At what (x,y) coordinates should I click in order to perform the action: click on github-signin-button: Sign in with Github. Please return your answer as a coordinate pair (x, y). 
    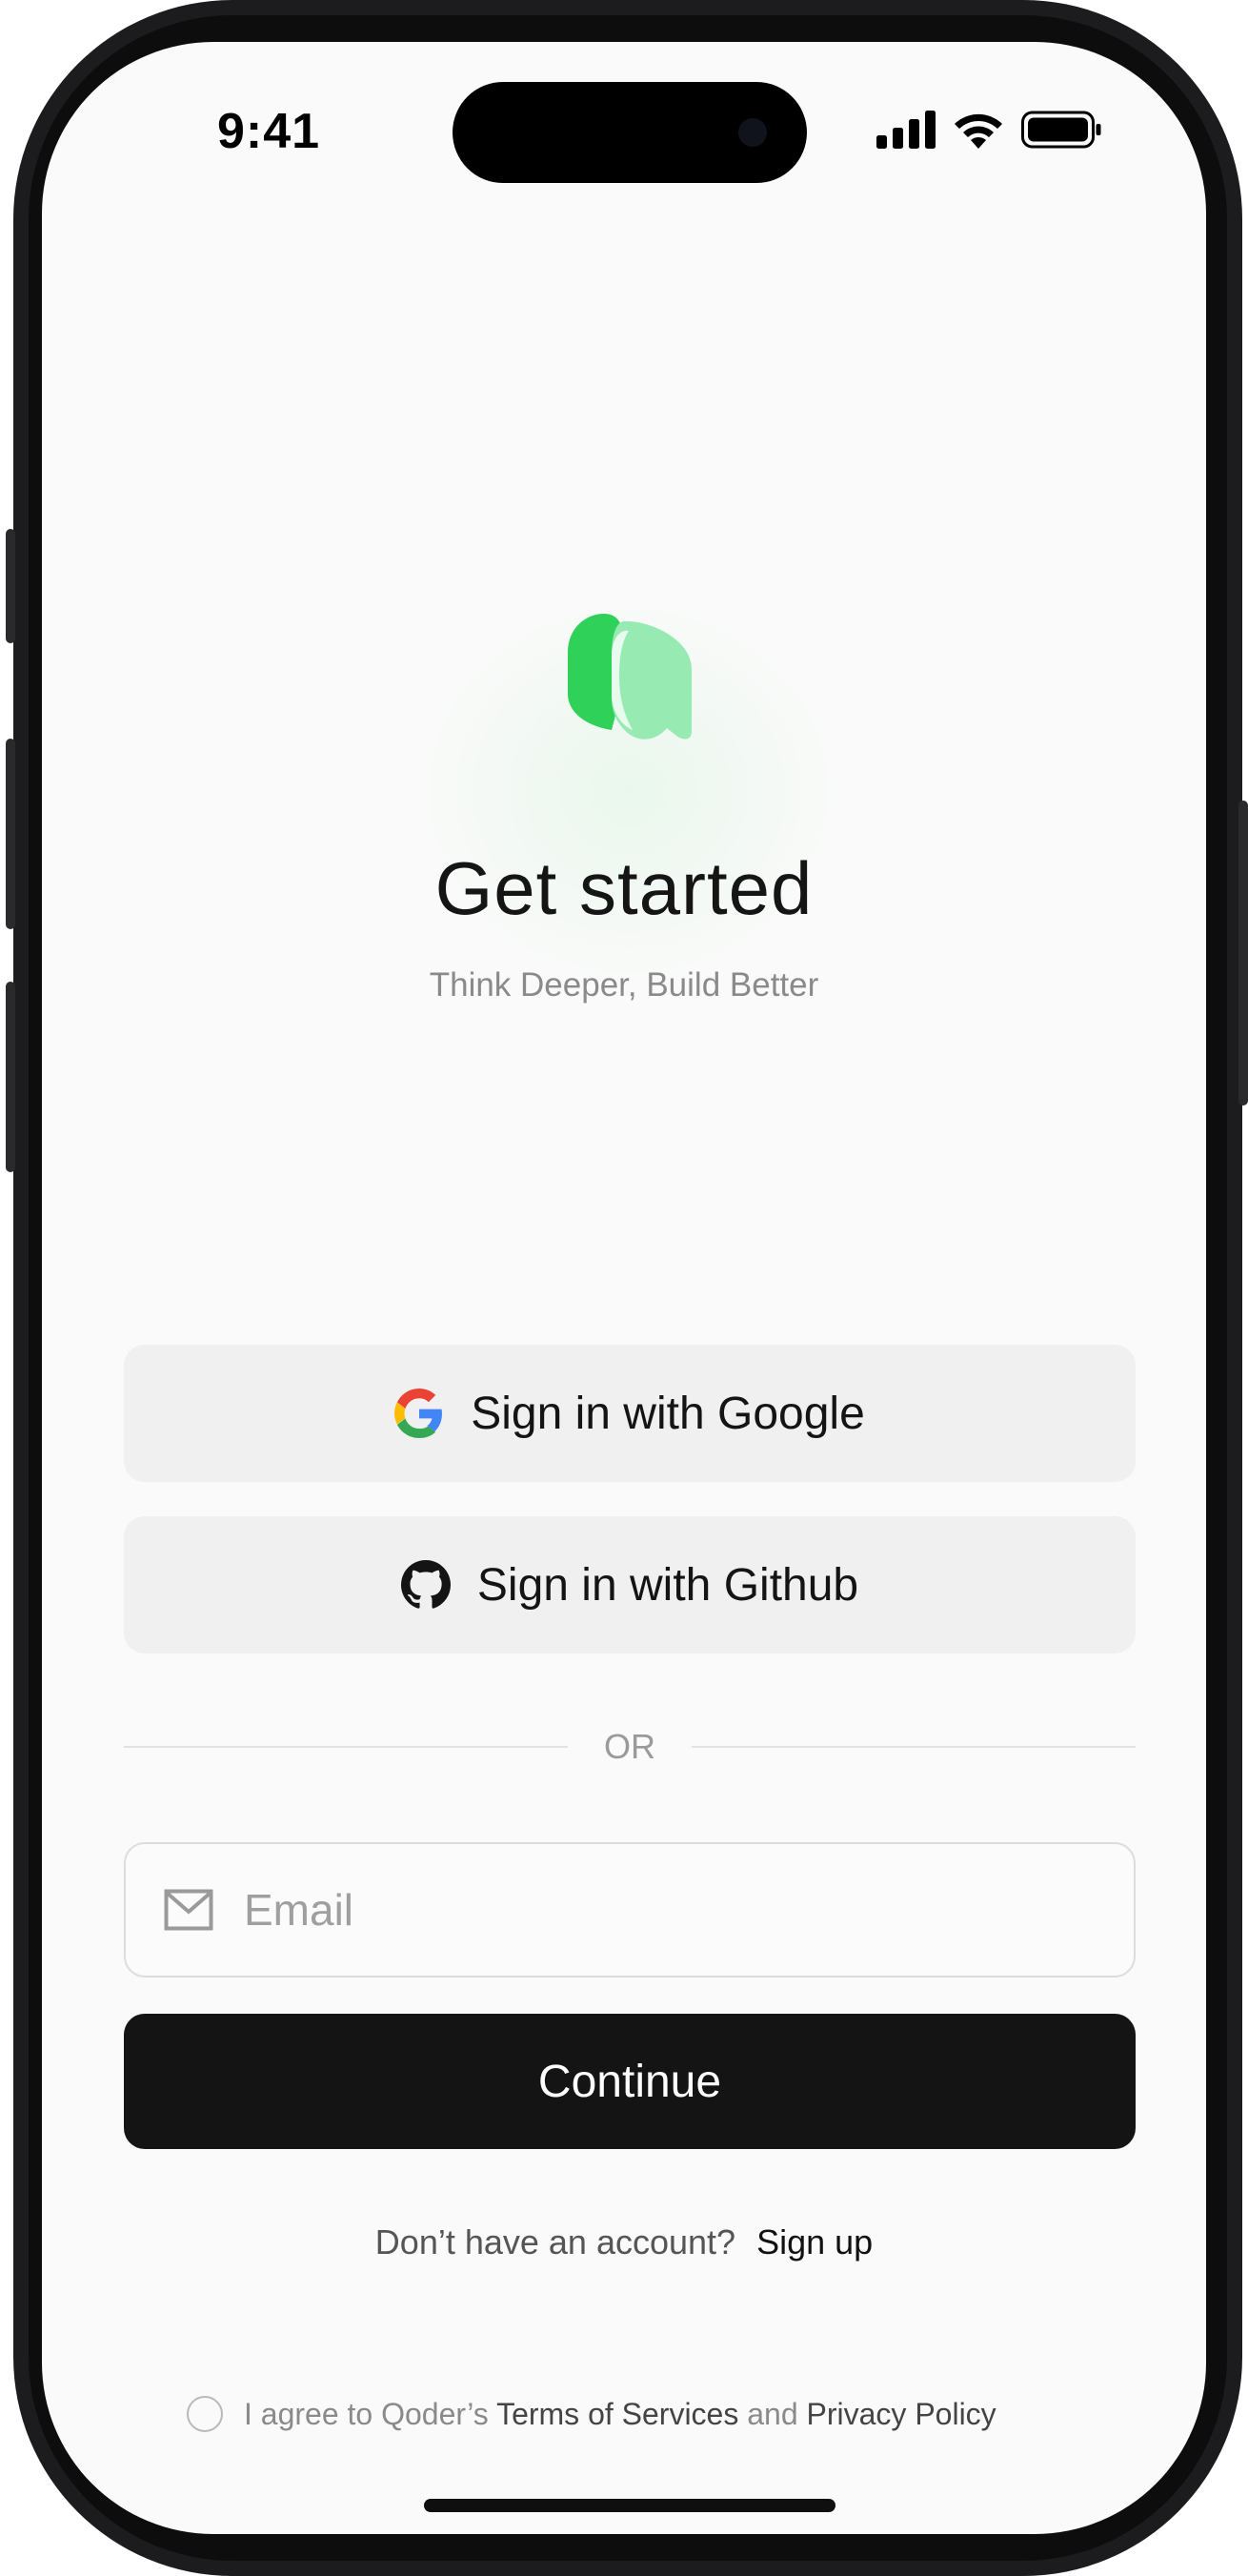
    Looking at the image, I should click on (630, 1584).